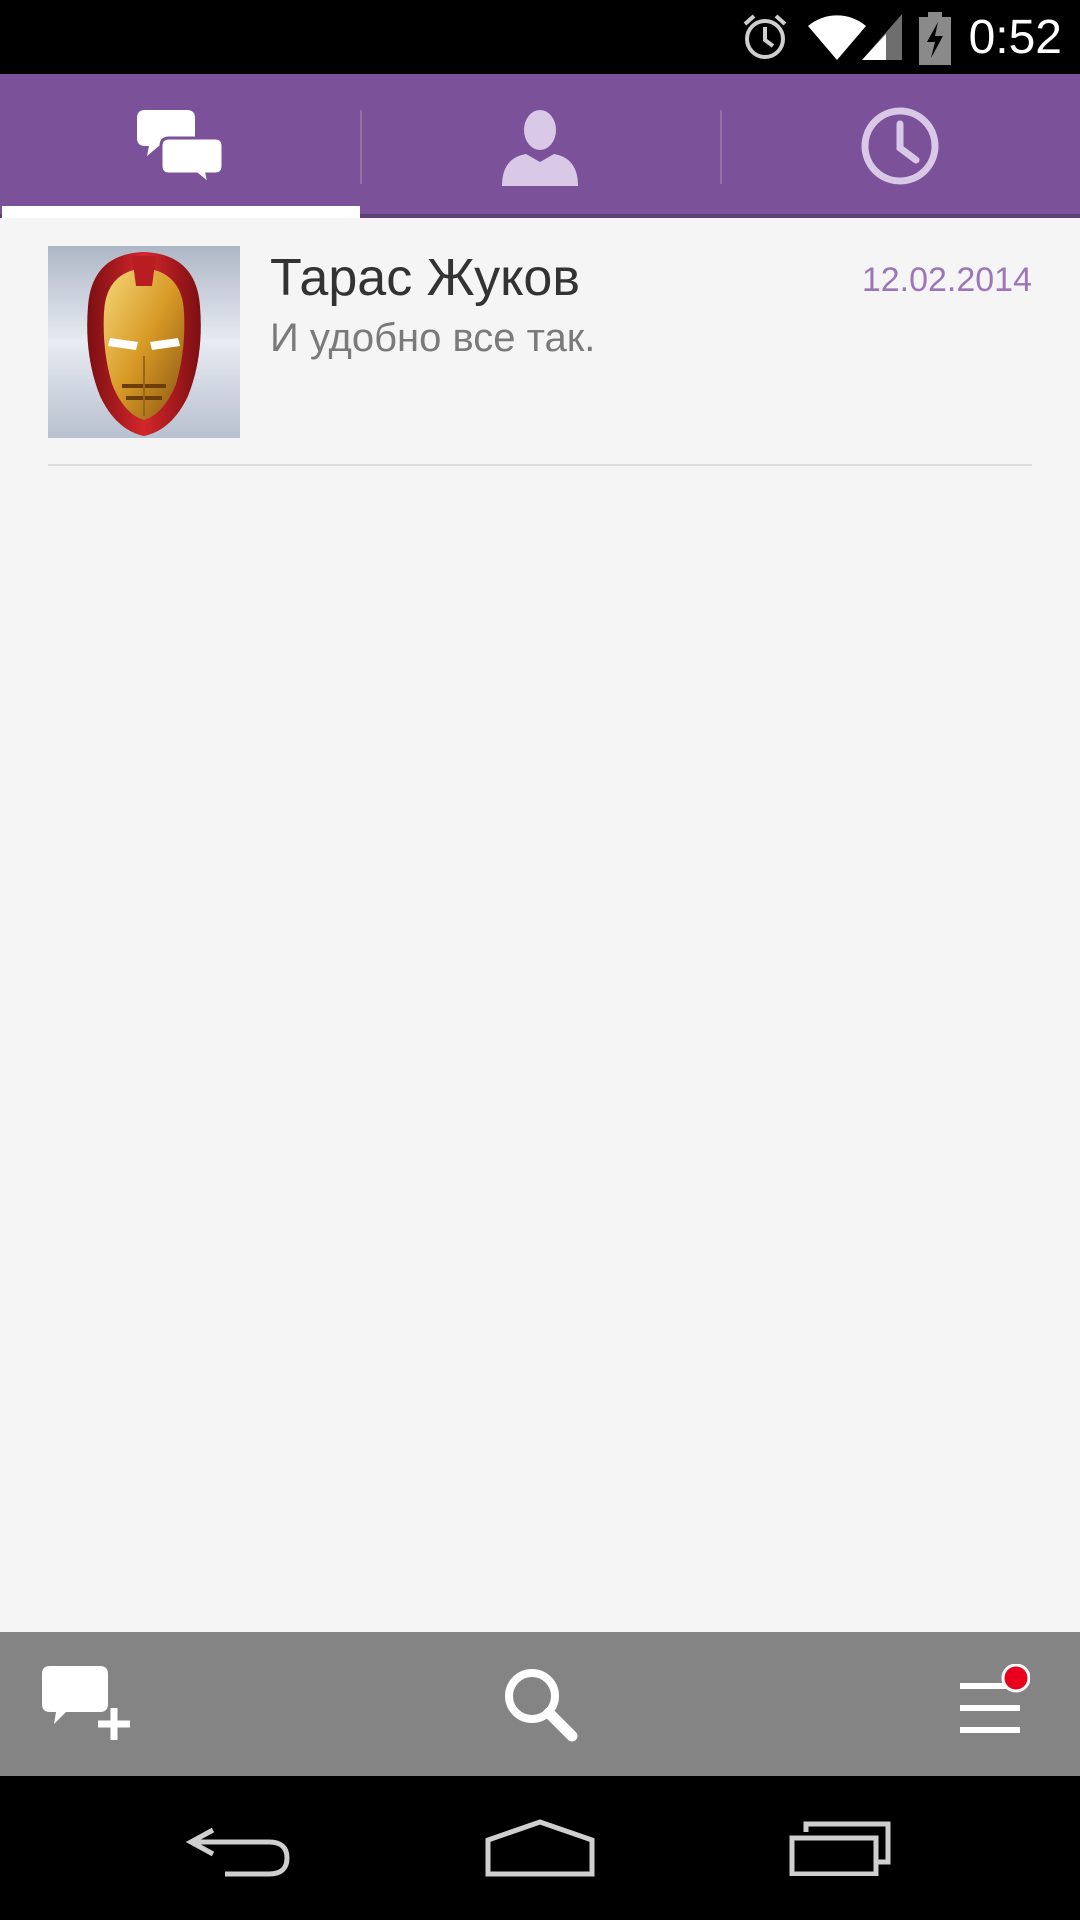 The image size is (1080, 1920). I want to click on new-message-button, so click(90, 1704).